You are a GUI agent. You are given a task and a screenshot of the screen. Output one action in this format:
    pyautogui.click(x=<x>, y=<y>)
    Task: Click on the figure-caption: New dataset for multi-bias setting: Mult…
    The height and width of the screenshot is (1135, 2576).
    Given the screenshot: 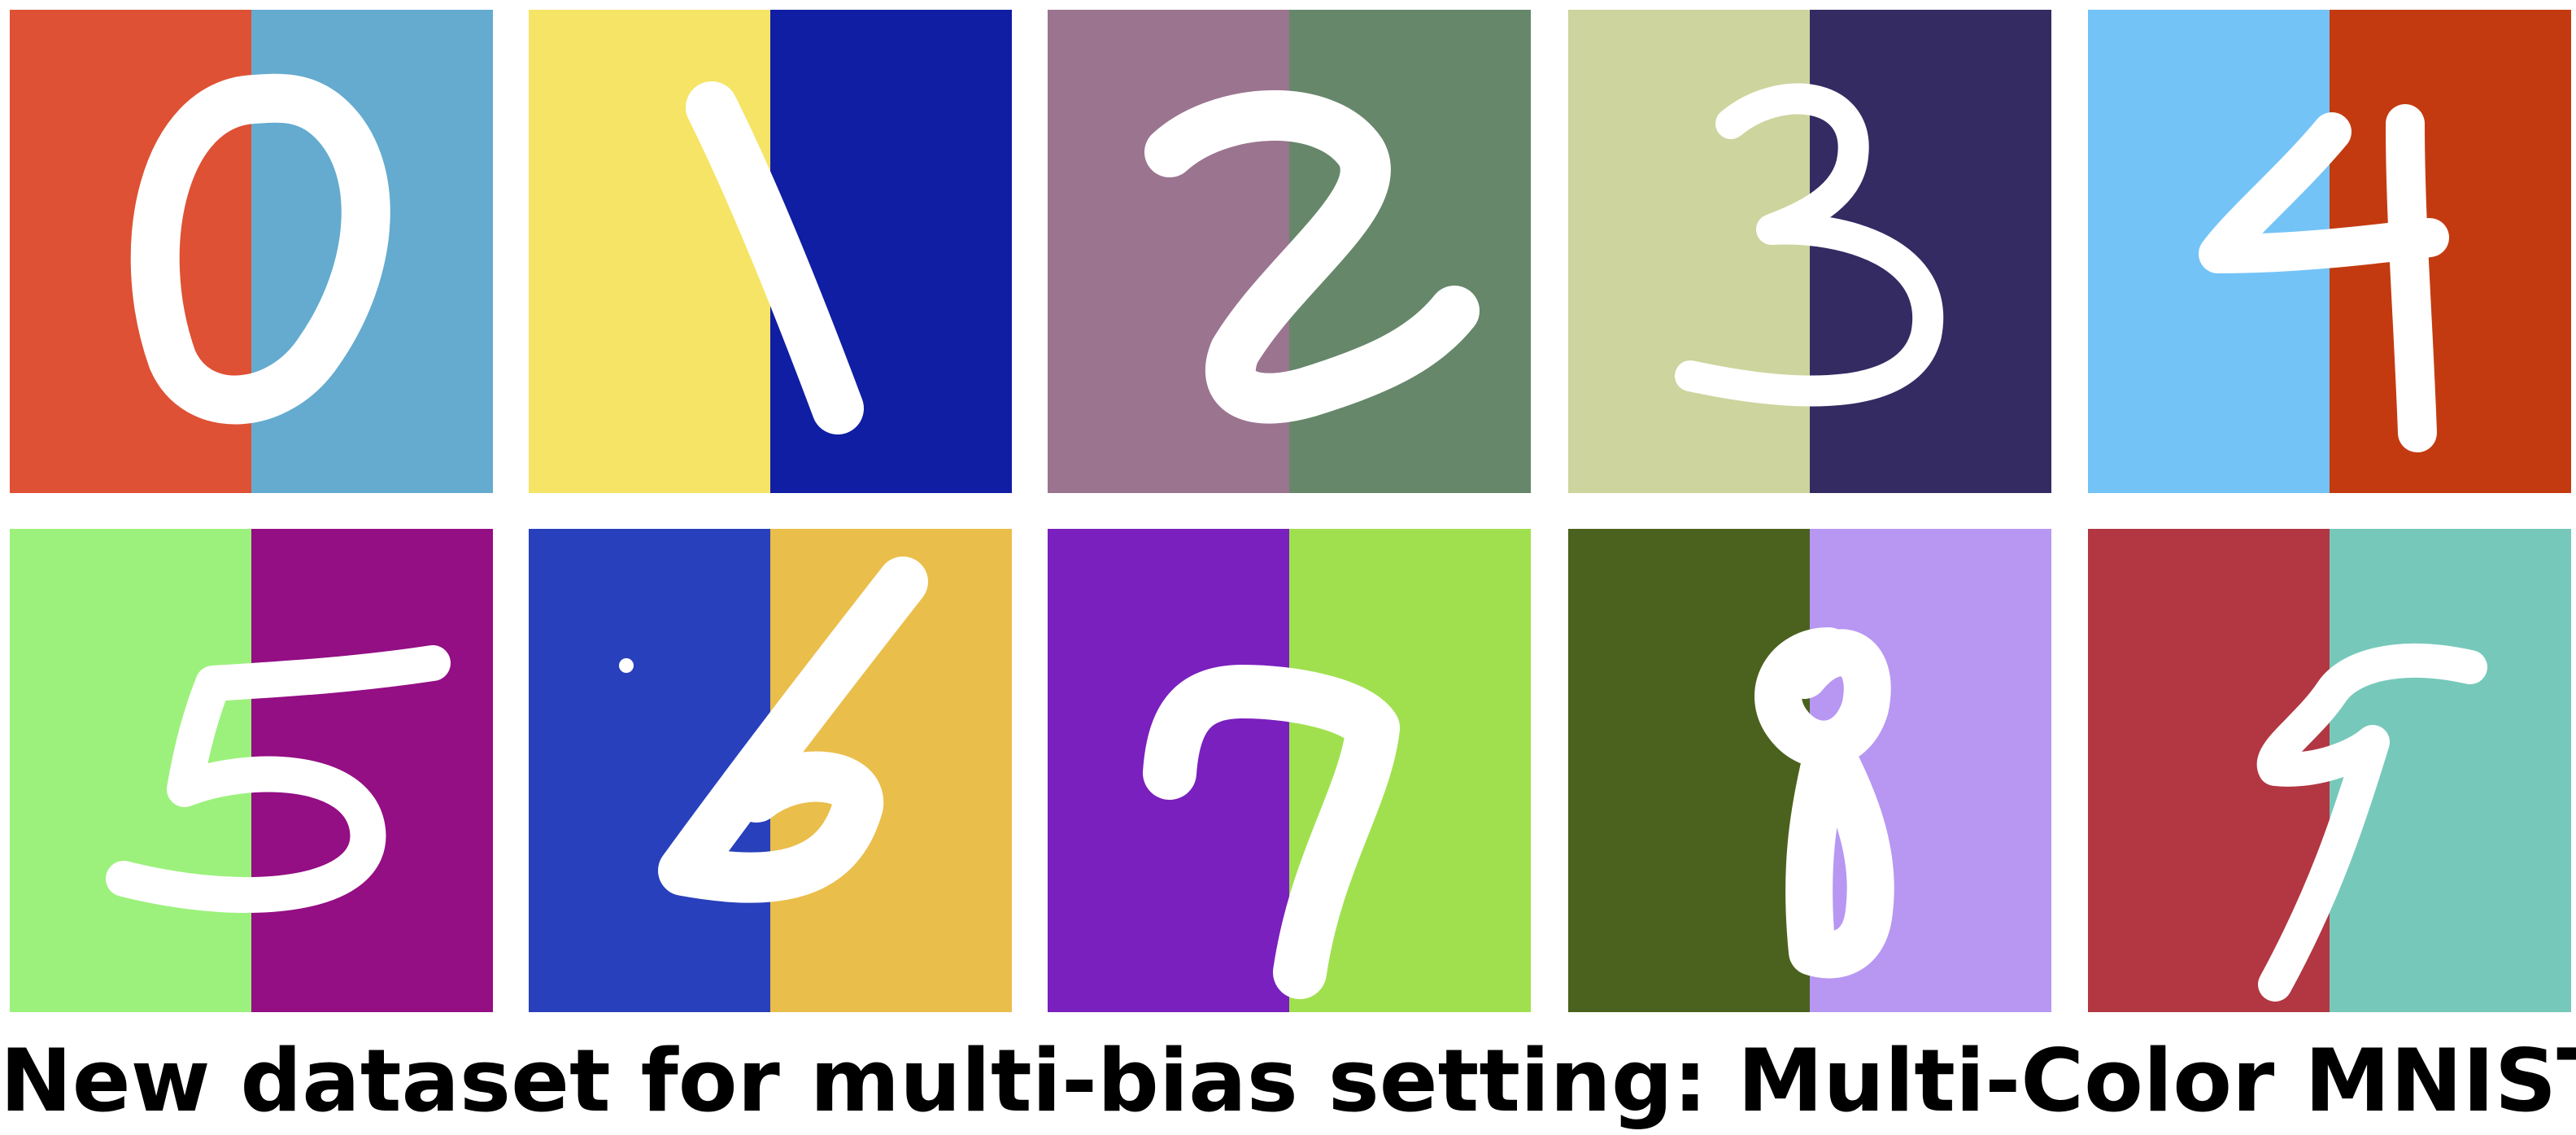 What is the action you would take?
    pyautogui.click(x=1288, y=1081)
    